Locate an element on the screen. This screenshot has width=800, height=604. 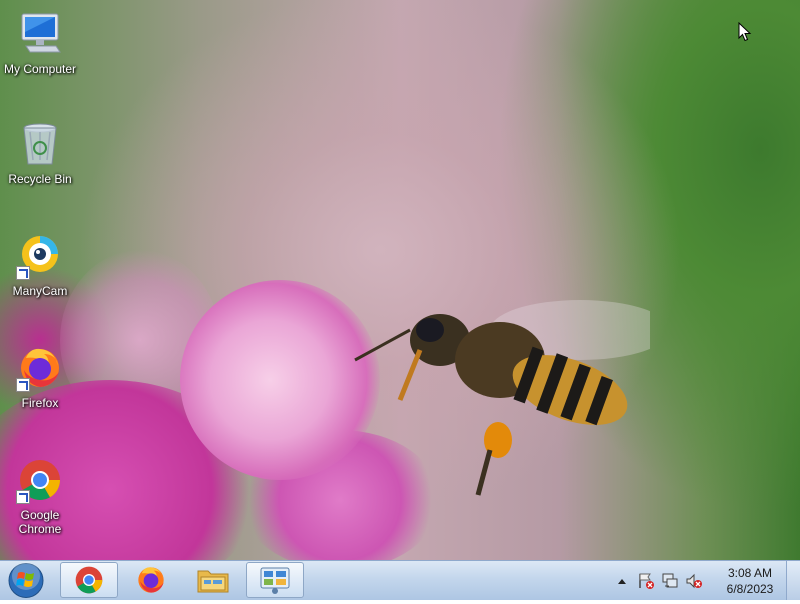
wallpaper-bee is located at coordinates (502, 398).